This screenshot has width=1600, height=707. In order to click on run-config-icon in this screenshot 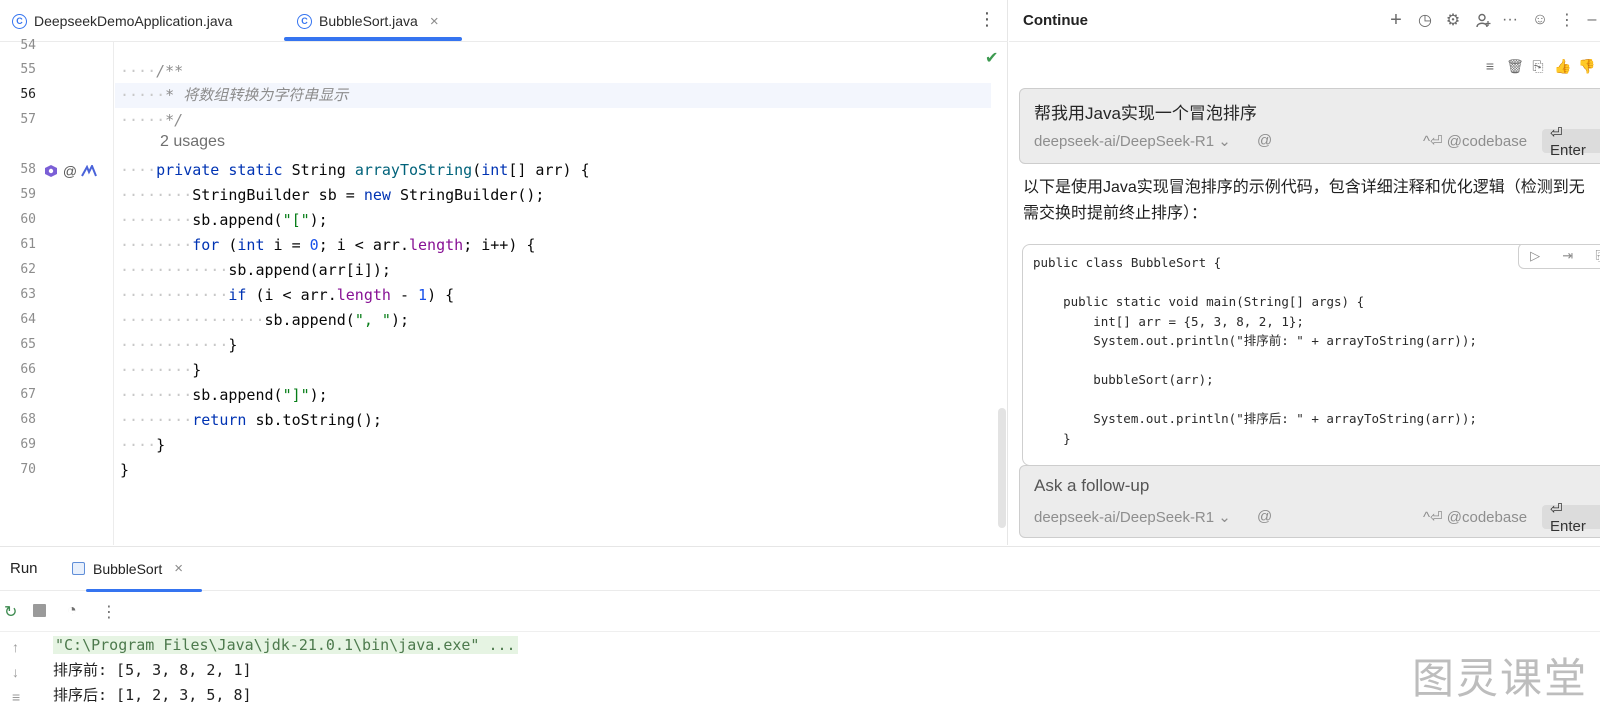, I will do `click(78, 568)`.